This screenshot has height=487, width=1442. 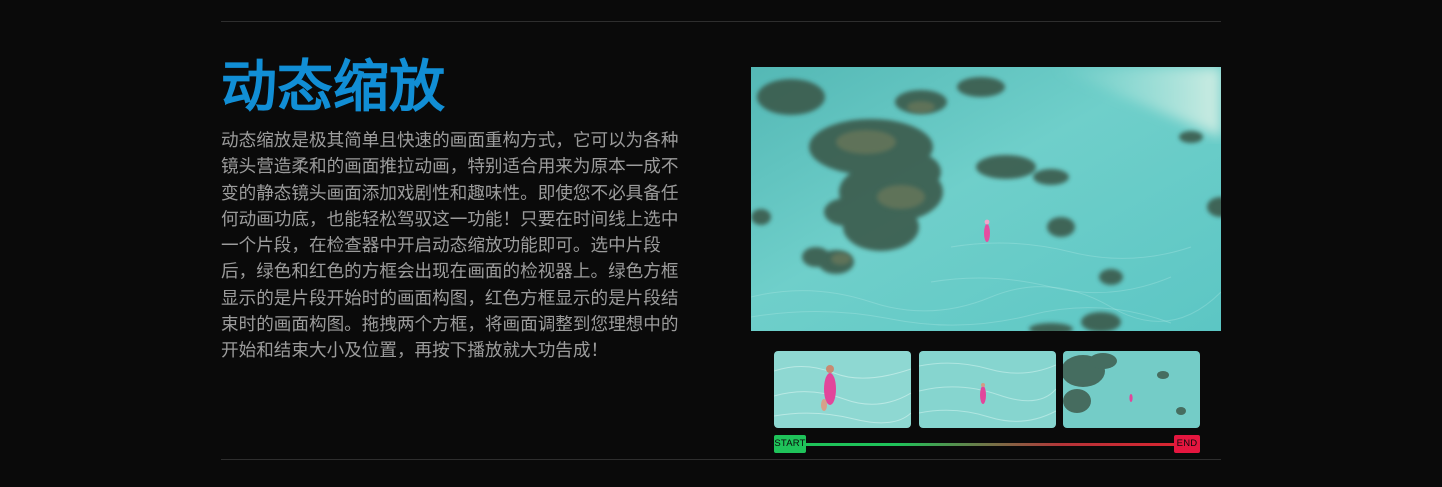 What do you see at coordinates (842, 389) in the screenshot?
I see `thumbnail-start-frame` at bounding box center [842, 389].